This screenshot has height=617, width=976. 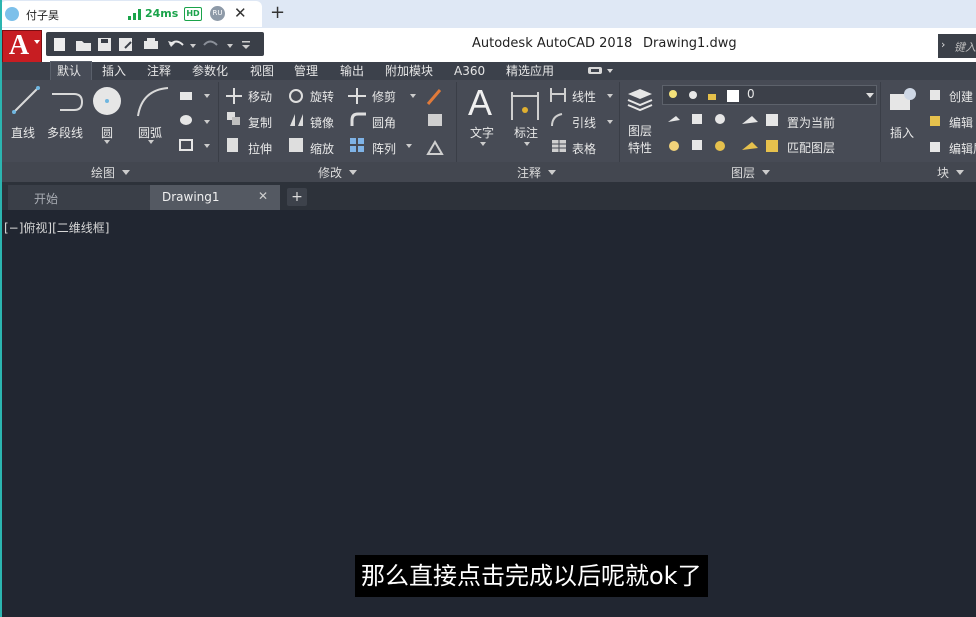 I want to click on trim-icon, so click(x=357, y=96).